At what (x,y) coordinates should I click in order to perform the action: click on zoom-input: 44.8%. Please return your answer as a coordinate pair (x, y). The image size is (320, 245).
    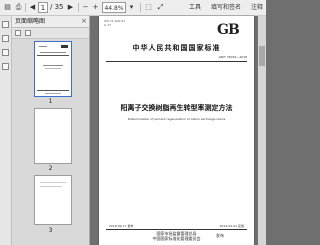
    Looking at the image, I should click on (114, 7).